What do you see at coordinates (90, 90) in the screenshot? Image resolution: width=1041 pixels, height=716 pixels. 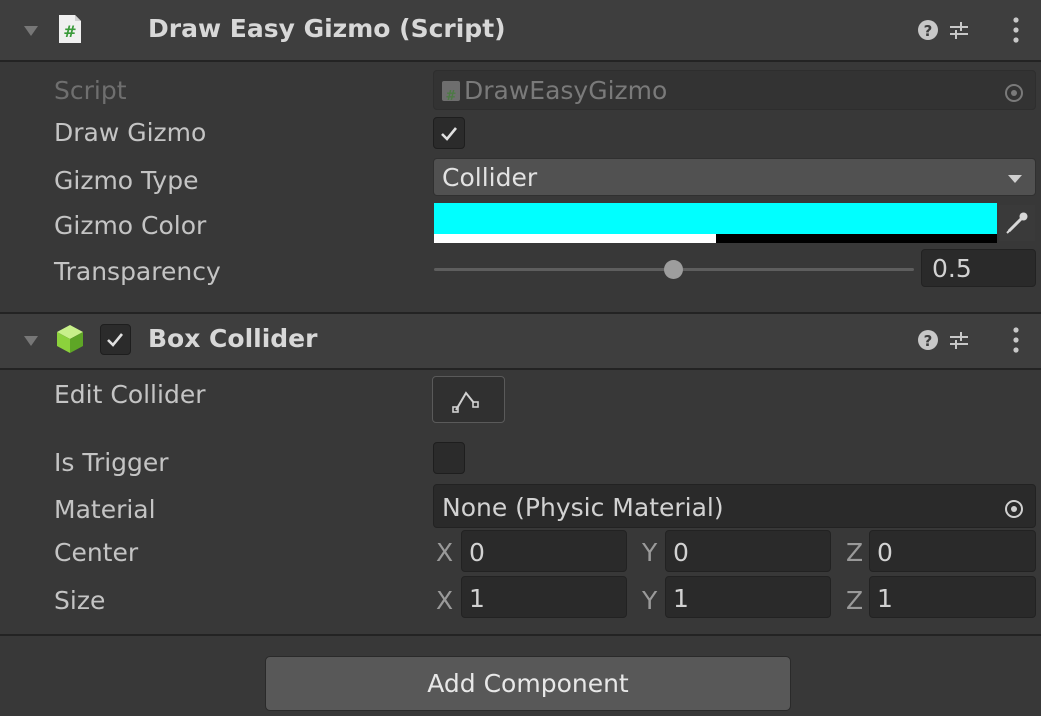 I see `script-label: Script` at bounding box center [90, 90].